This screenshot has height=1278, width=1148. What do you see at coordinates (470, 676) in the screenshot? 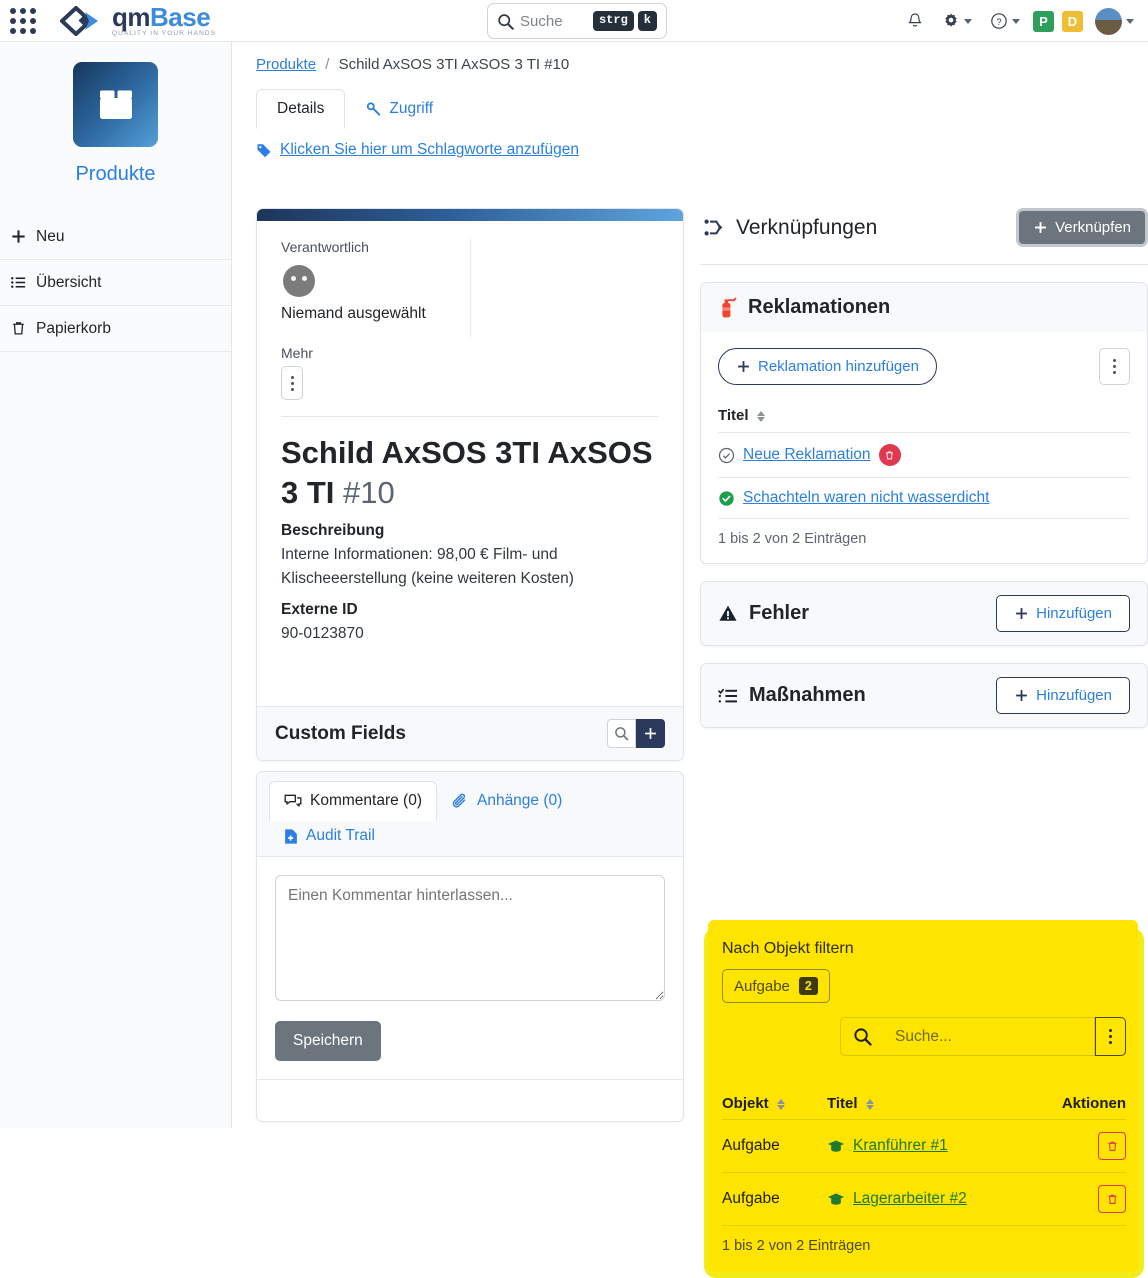
I see `card-spacer` at bounding box center [470, 676].